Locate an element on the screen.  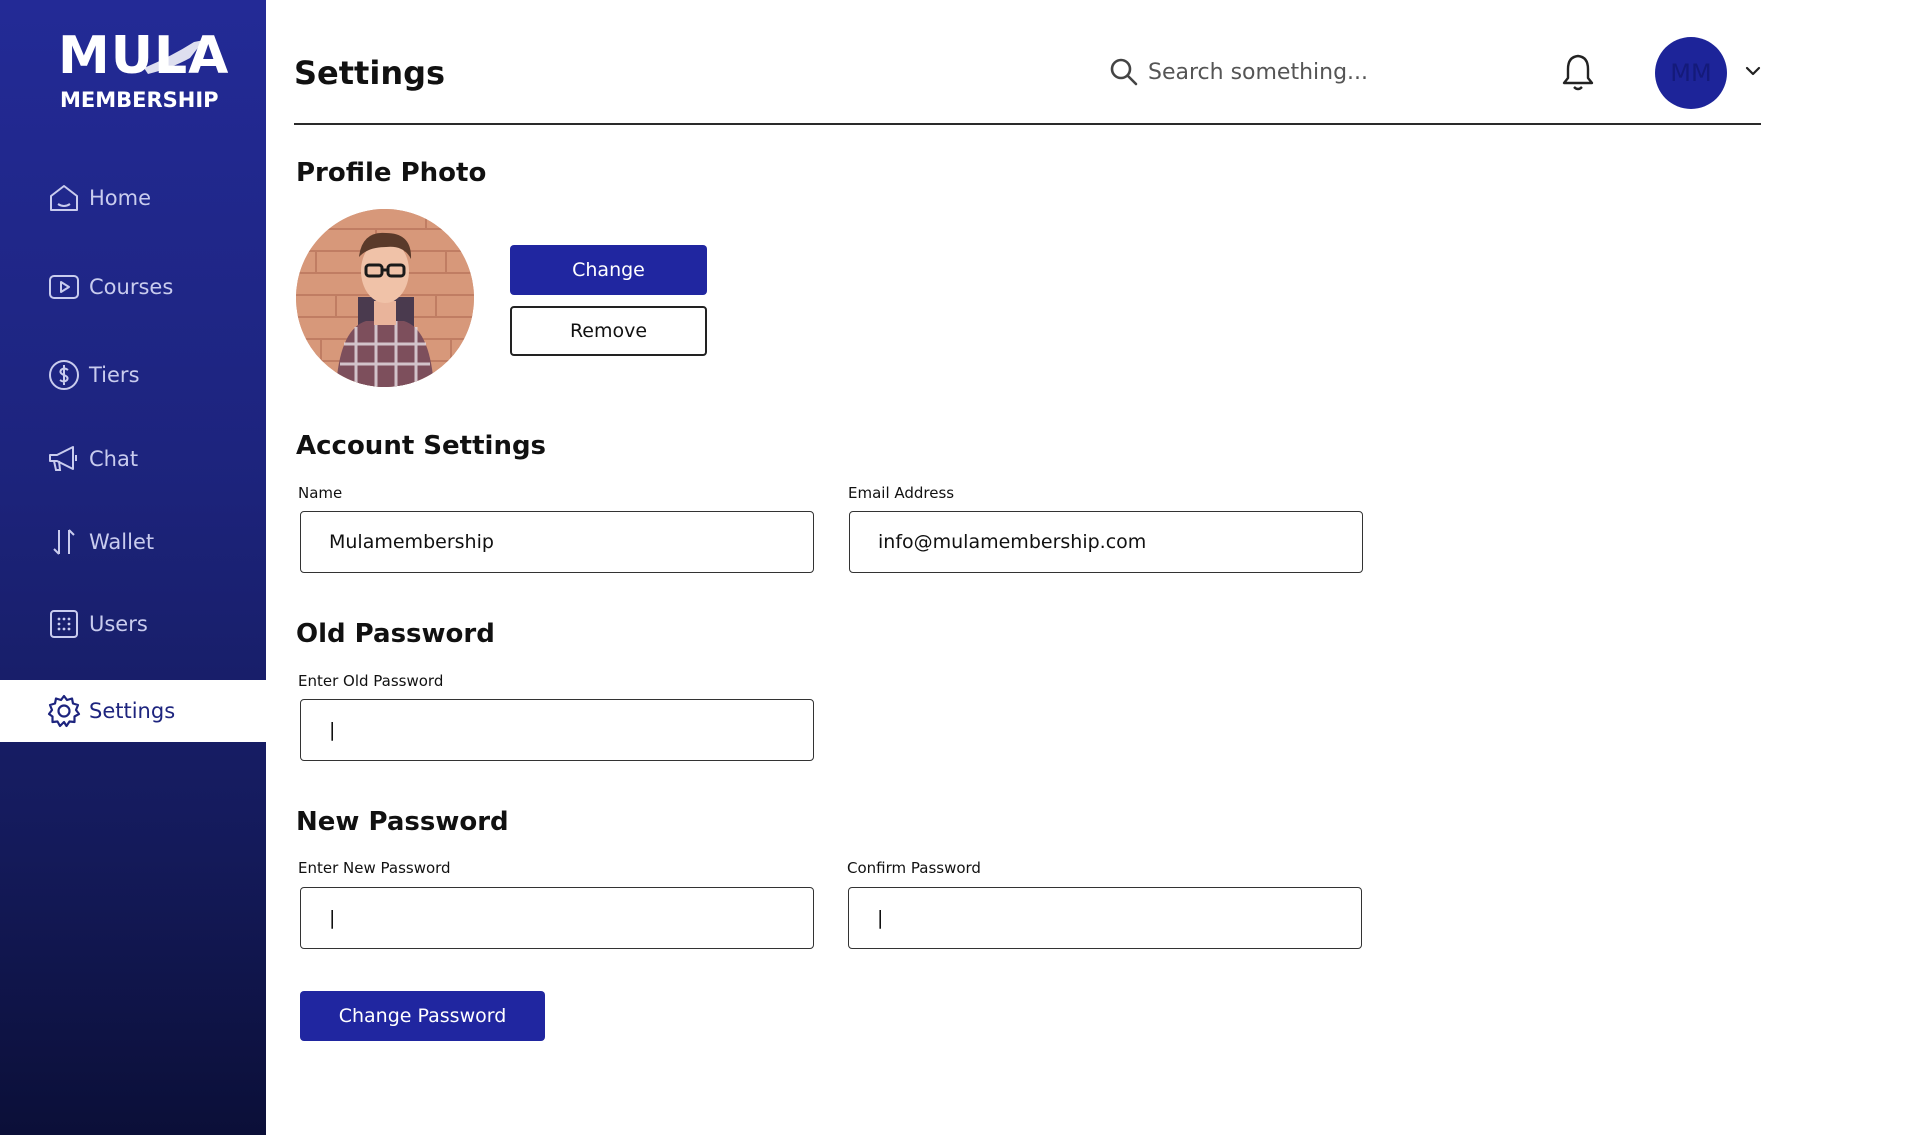
old-password-field is located at coordinates (557, 730).